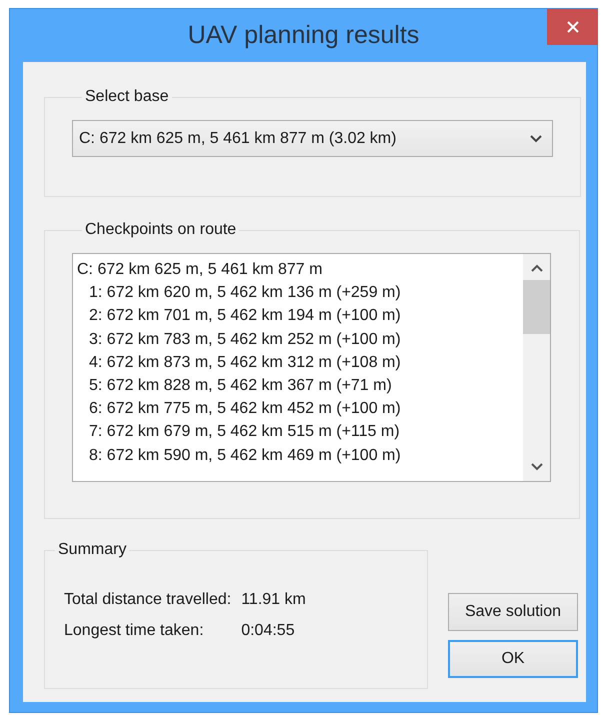  I want to click on dialog-button: Save solution, so click(513, 612).